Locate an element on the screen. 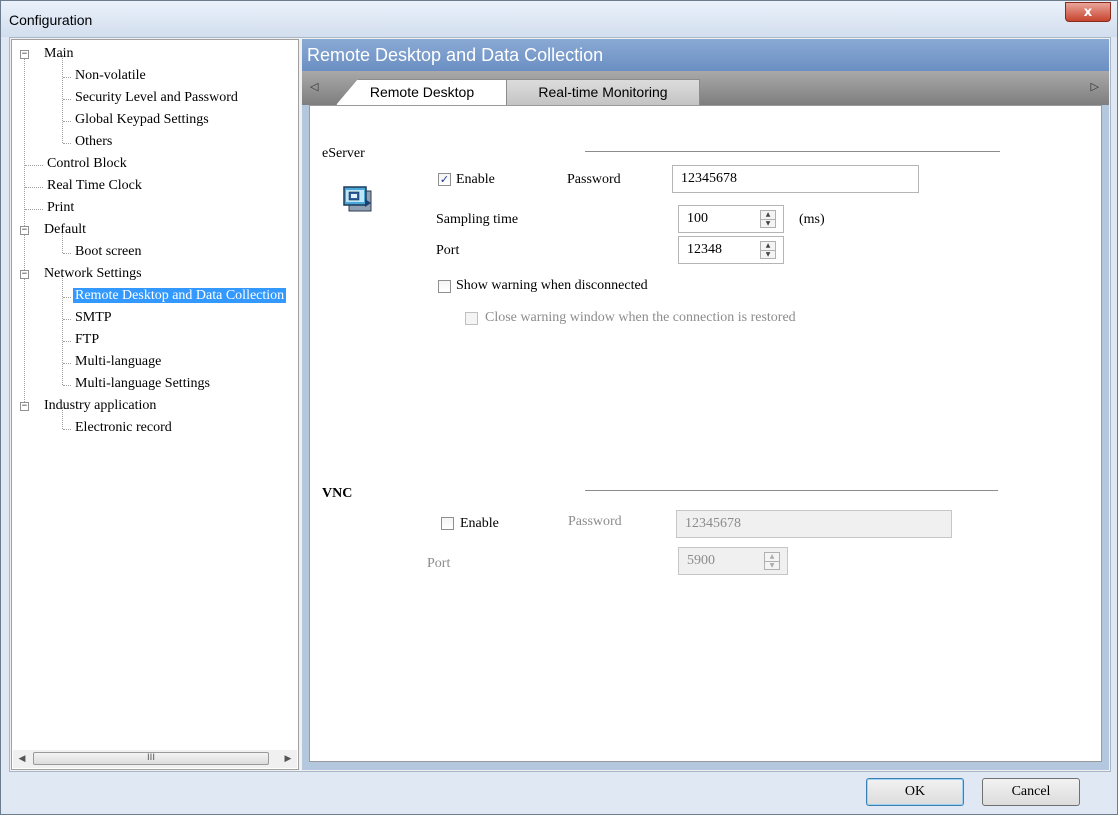  tree-item-network-settings: − Network Settings is located at coordinates (79, 275).